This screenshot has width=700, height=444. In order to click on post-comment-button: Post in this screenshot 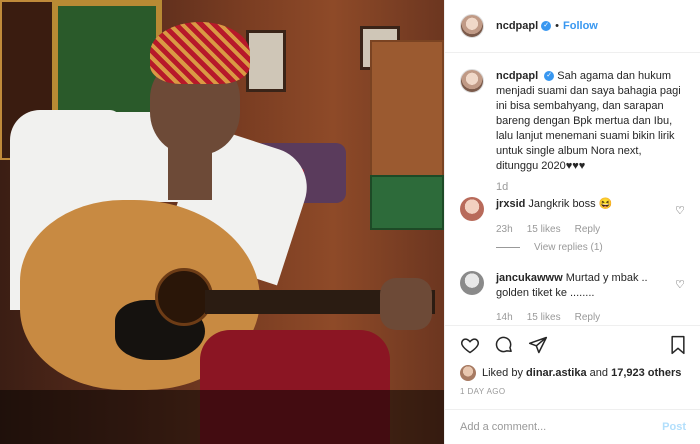, I will do `click(674, 427)`.